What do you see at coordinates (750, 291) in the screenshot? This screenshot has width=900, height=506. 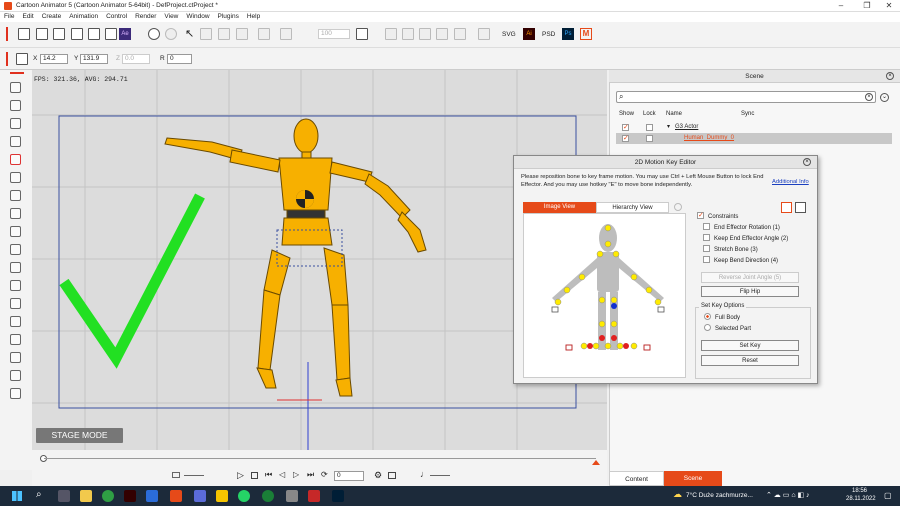 I see `flip-hip-button: Flip Hip` at bounding box center [750, 291].